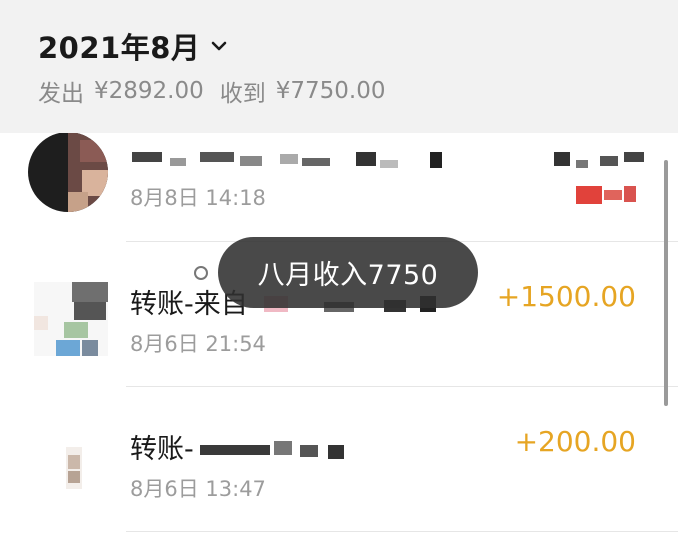 Image resolution: width=678 pixels, height=536 pixels. I want to click on transaction-time: 8月8日 14:18, so click(198, 198).